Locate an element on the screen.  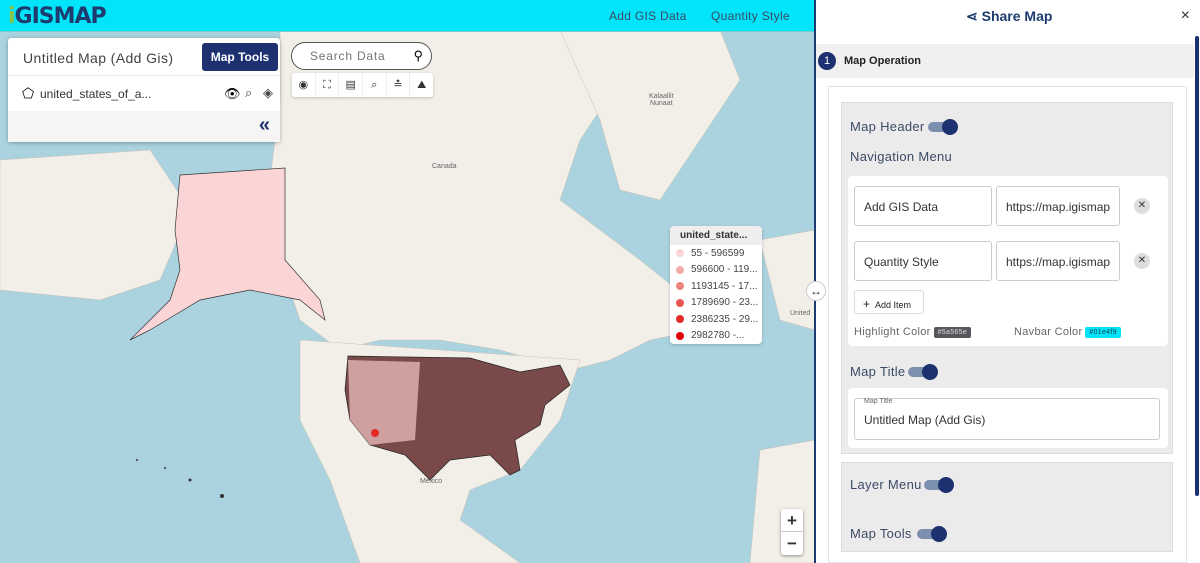
legend-item: 55 - 596599 is located at coordinates (716, 253).